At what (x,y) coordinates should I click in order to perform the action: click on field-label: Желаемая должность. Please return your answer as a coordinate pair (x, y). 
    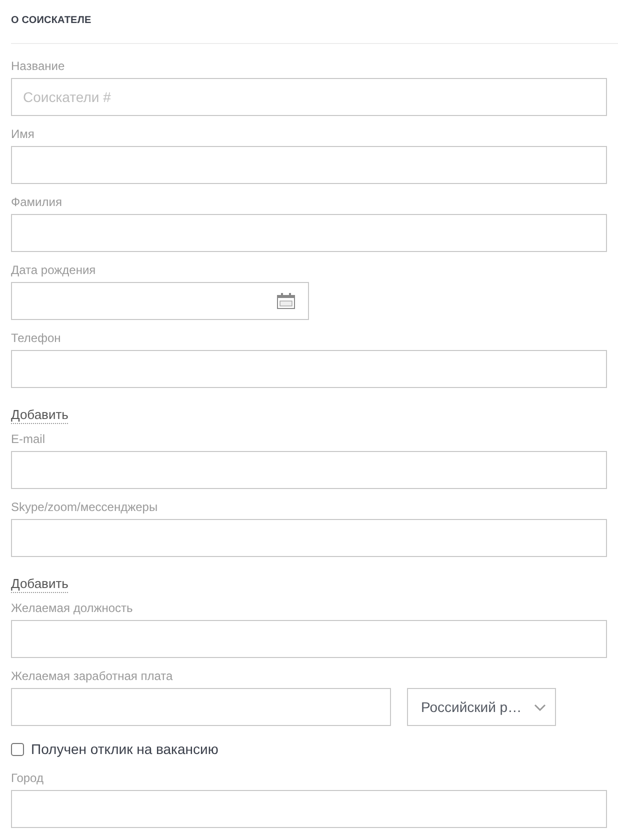
    Looking at the image, I should click on (72, 608).